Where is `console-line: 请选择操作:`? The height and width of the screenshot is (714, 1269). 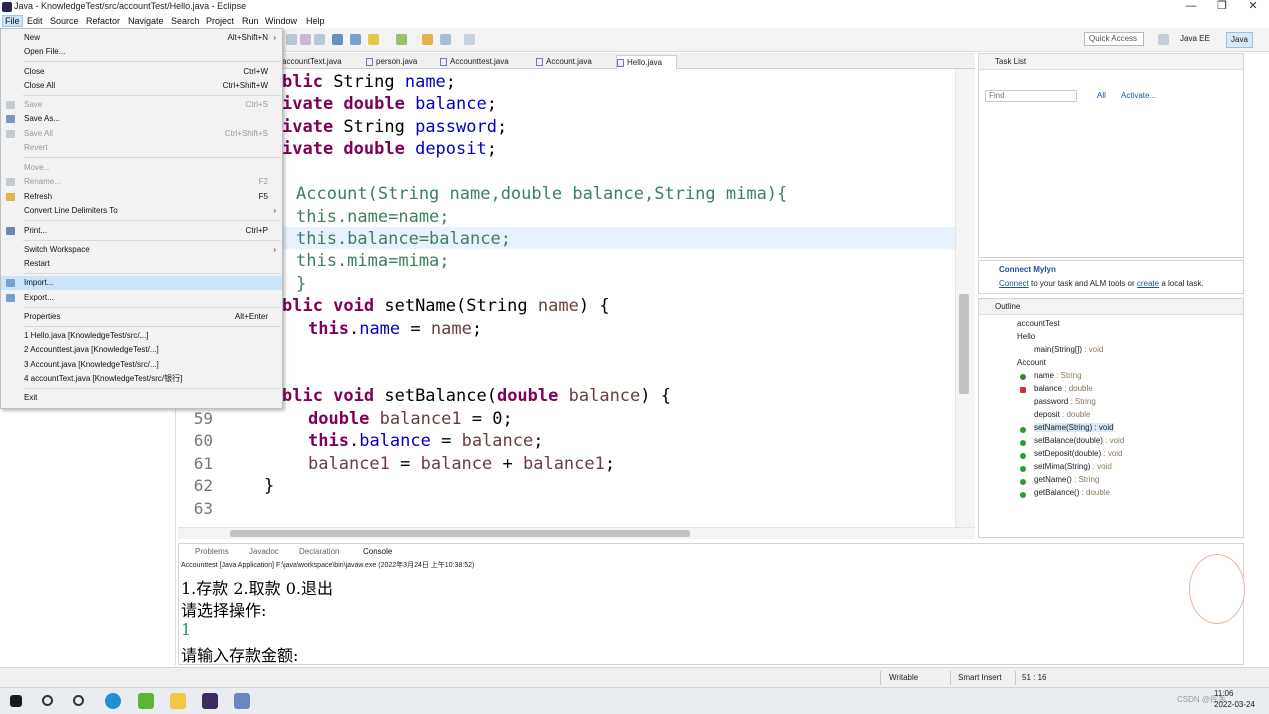
console-line: 请选择操作: is located at coordinates (224, 610).